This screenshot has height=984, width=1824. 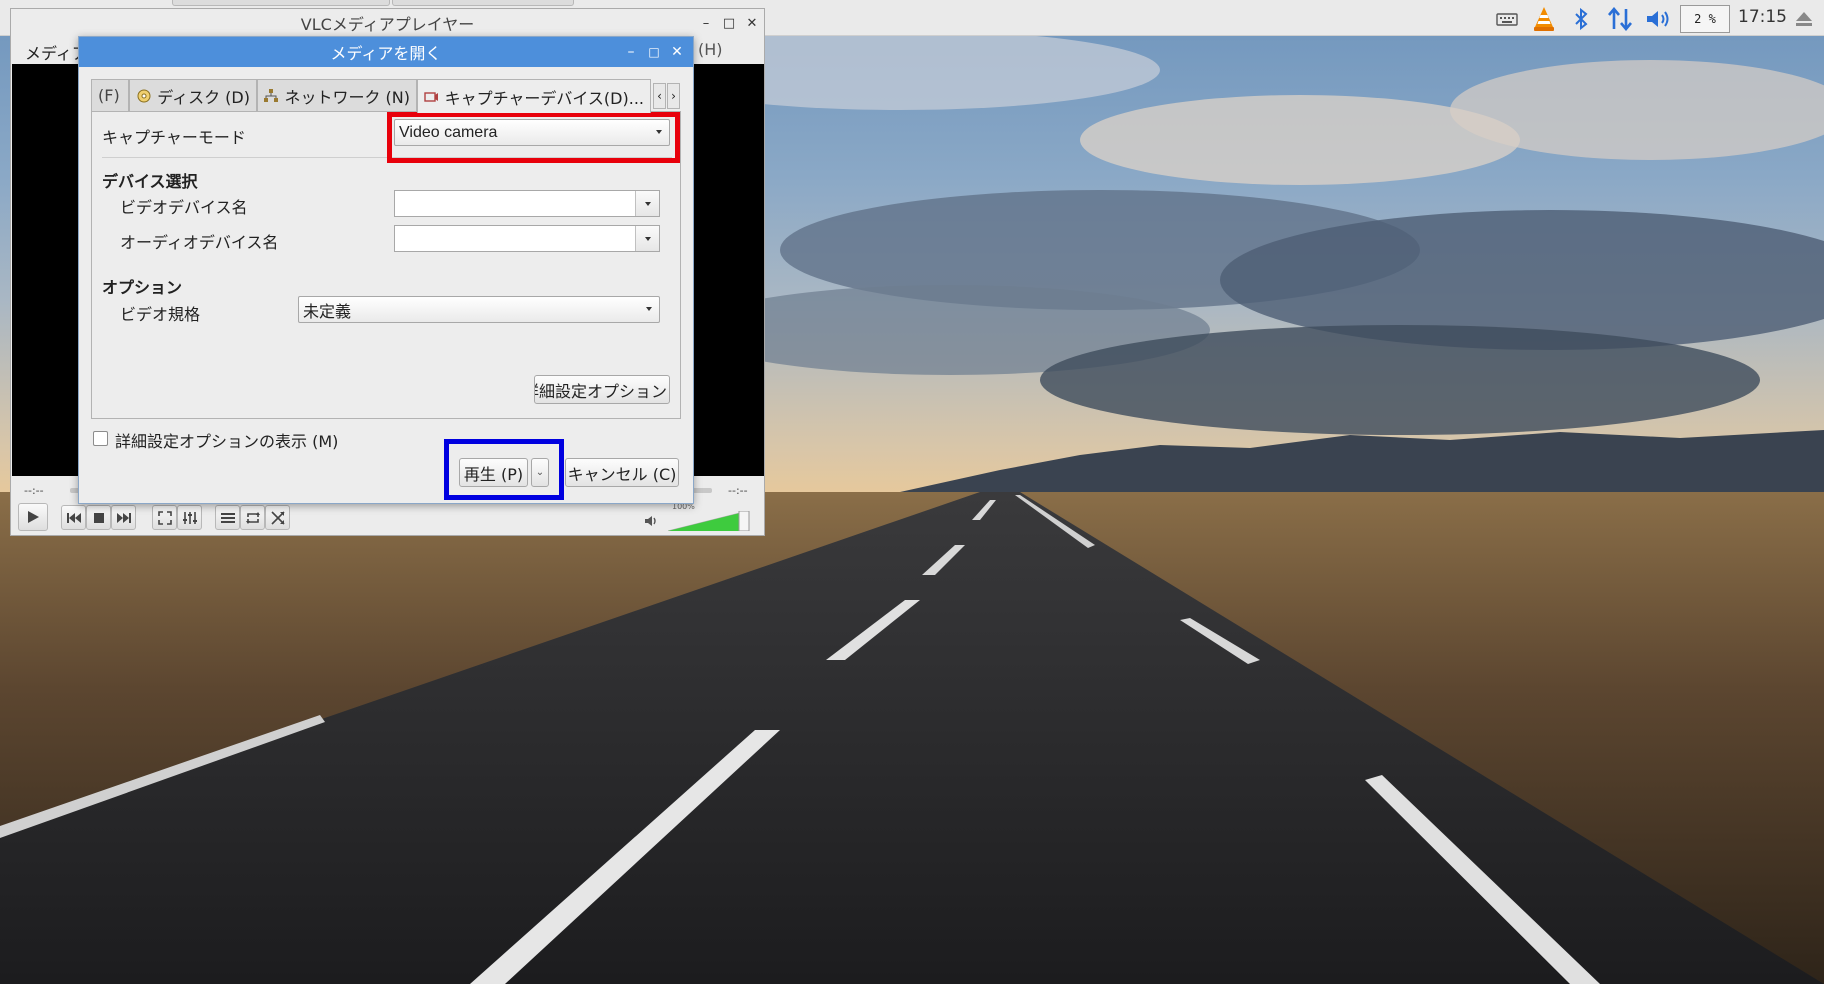 I want to click on dialog-title: メディアを開く, so click(x=386, y=53).